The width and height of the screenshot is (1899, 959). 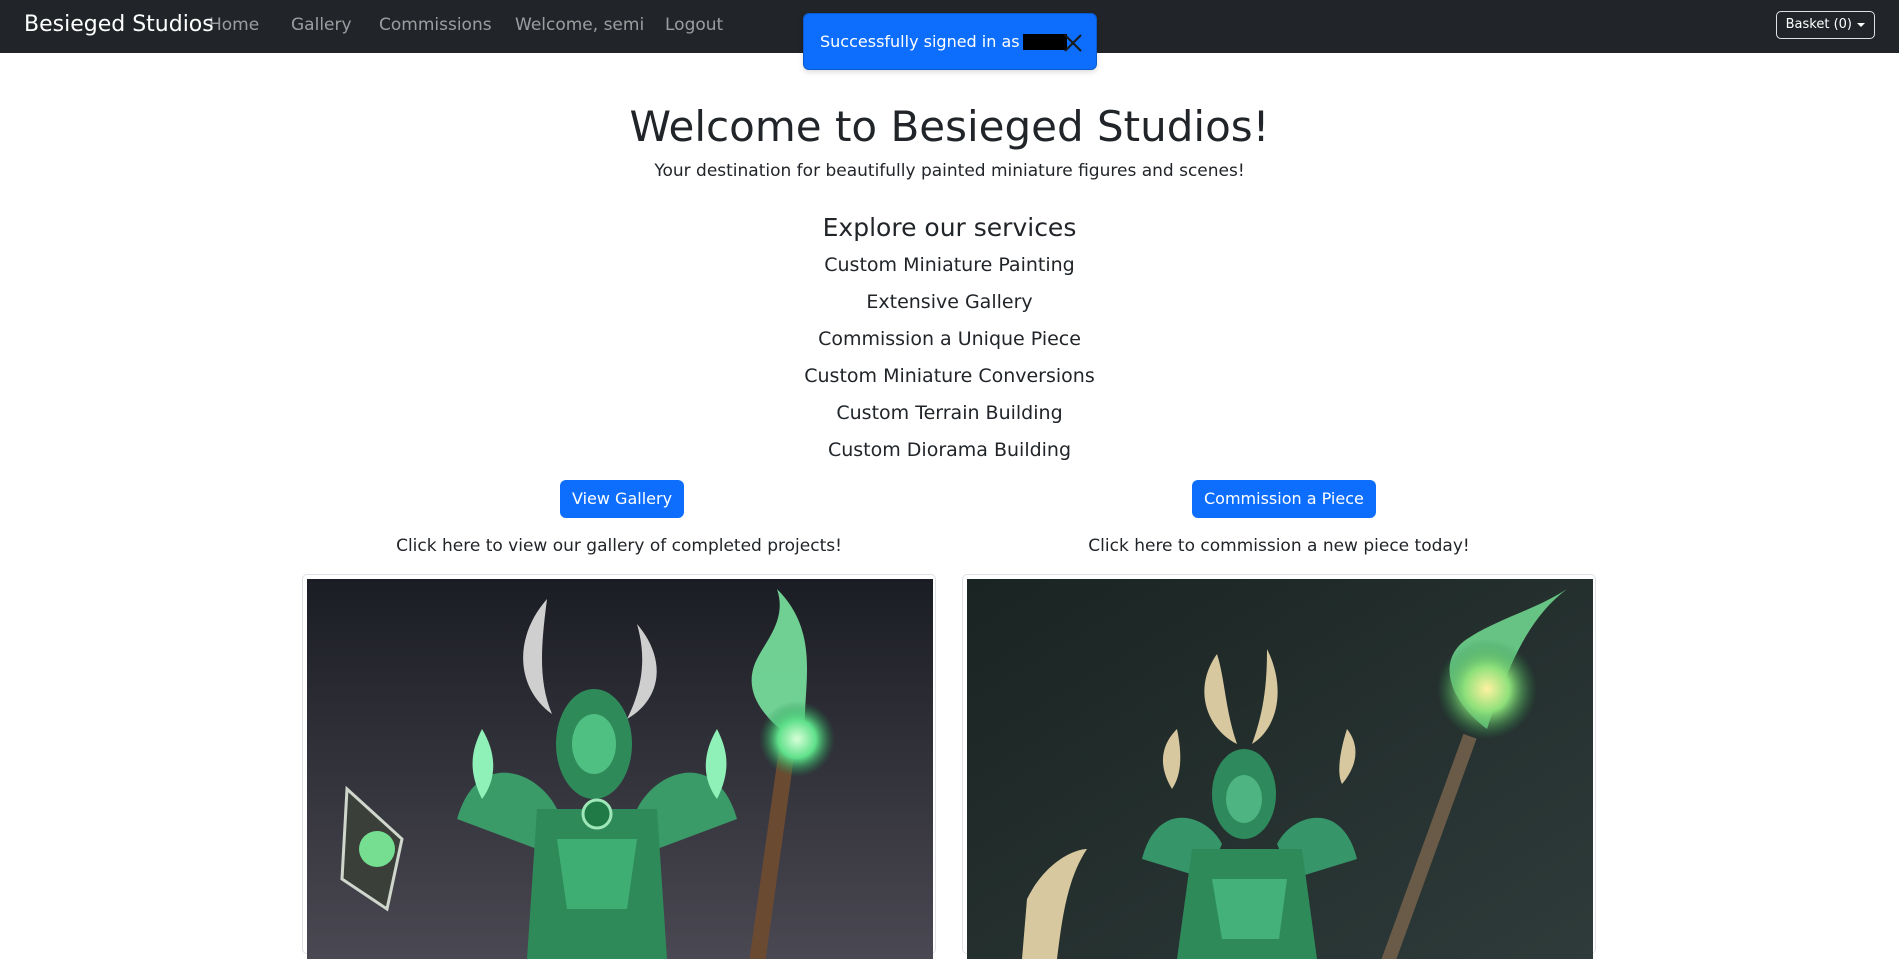 I want to click on service-item: Custom Miniature Painting, so click(x=949, y=265).